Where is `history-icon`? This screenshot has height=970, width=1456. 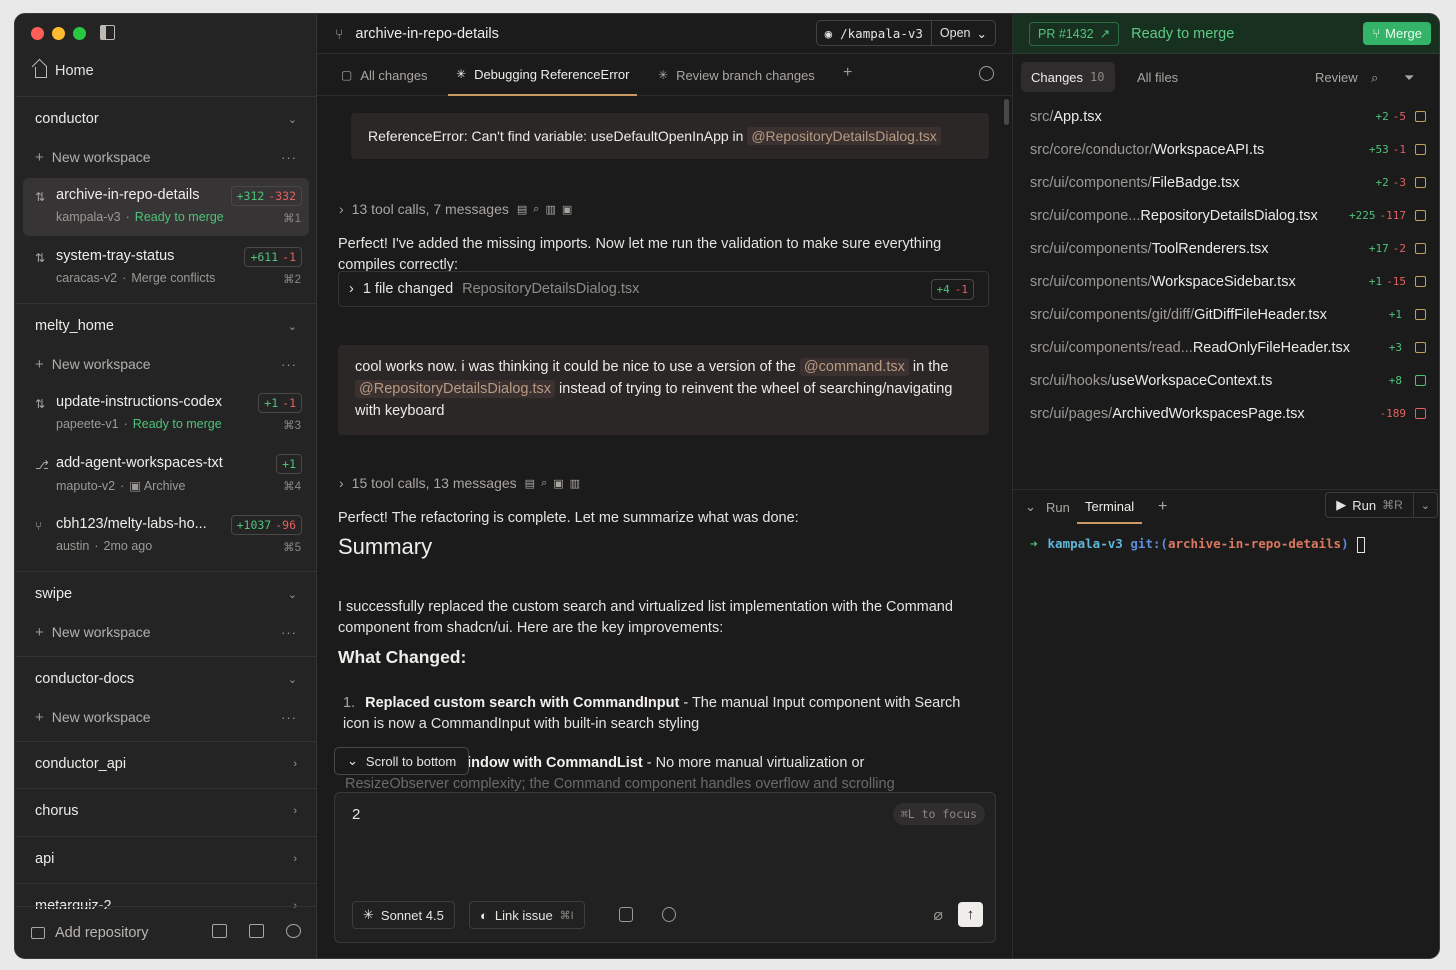
history-icon is located at coordinates (986, 73).